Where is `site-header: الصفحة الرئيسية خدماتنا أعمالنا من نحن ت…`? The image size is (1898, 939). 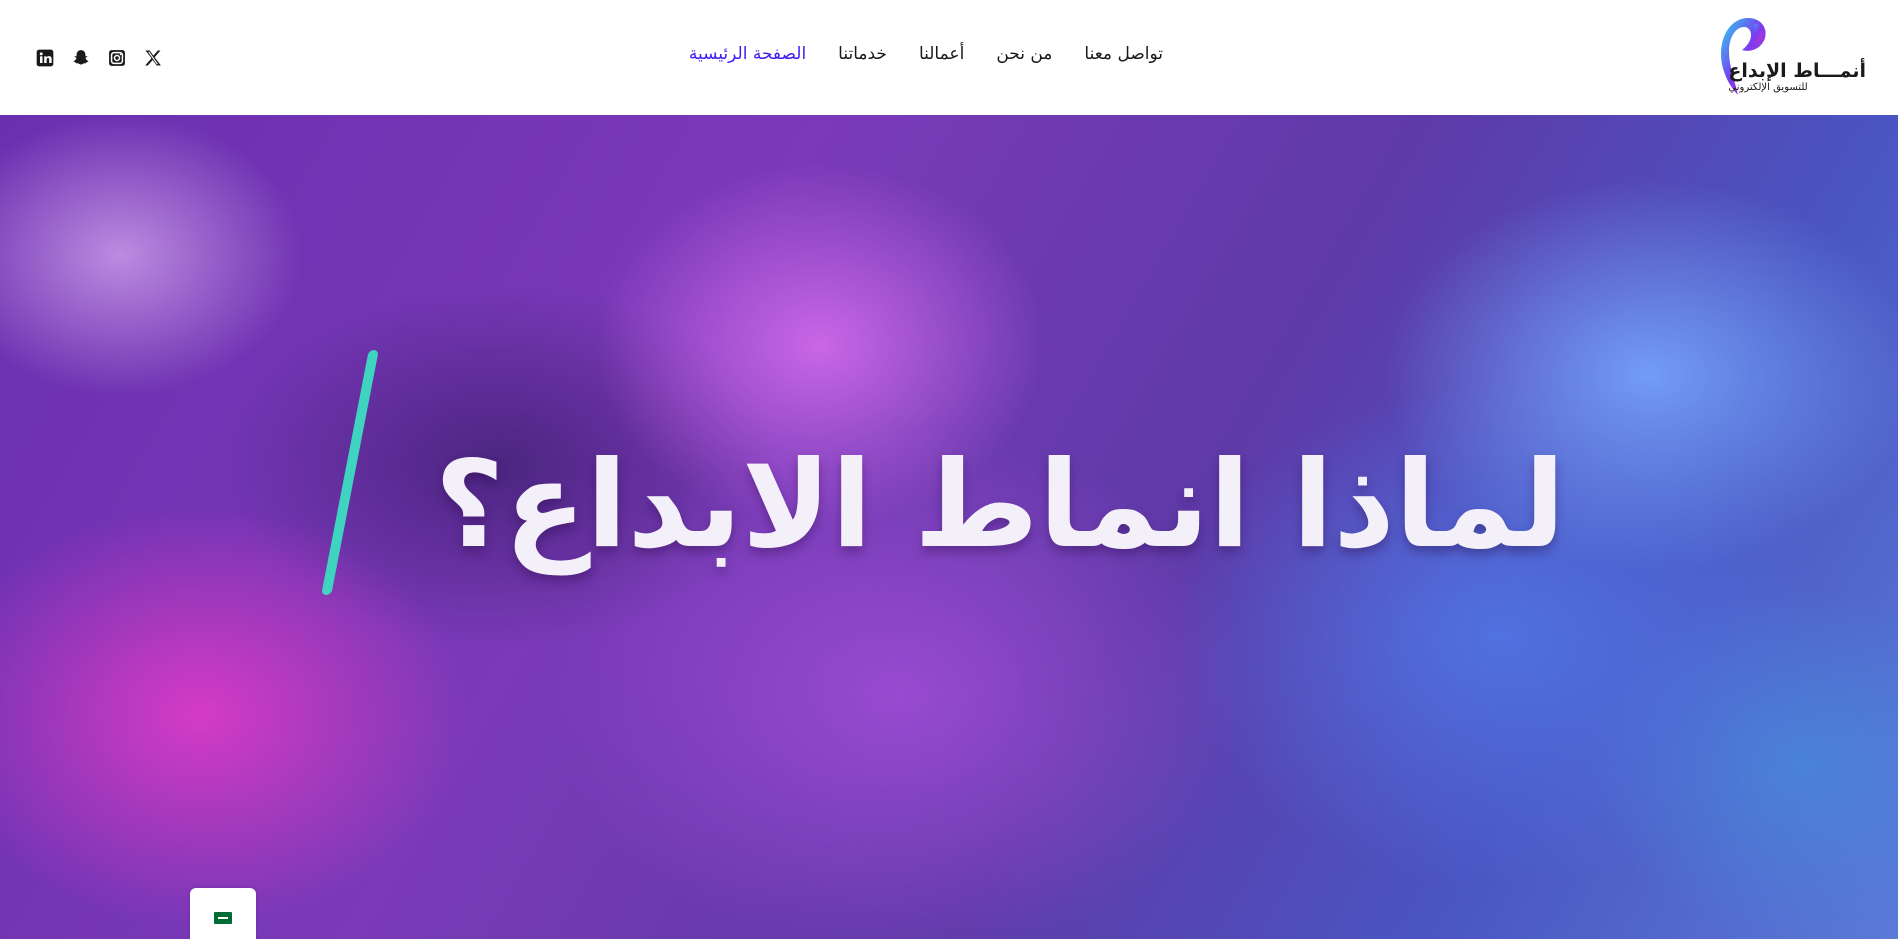 site-header: الصفحة الرئيسية خدماتنا أعمالنا من نحن ت… is located at coordinates (949, 57).